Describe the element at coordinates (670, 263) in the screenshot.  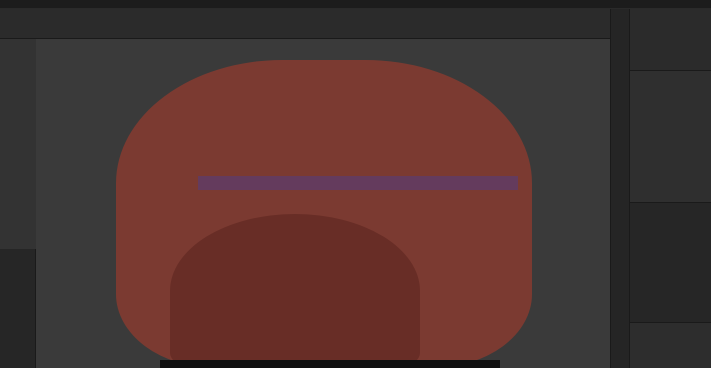
I see `subtool-list` at that location.